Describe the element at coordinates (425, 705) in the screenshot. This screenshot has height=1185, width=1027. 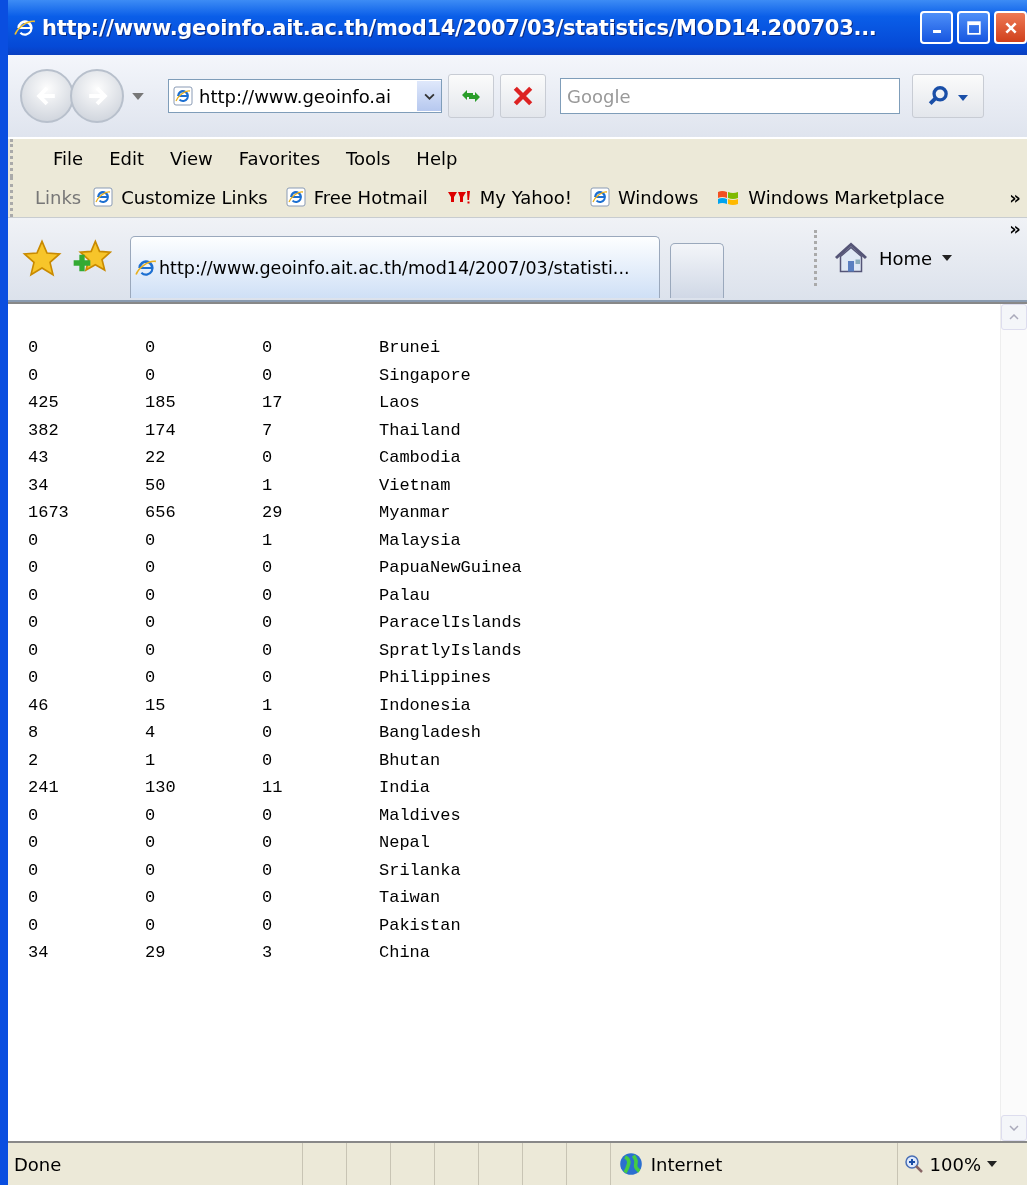
I see `table-cell: Indonesia` at that location.